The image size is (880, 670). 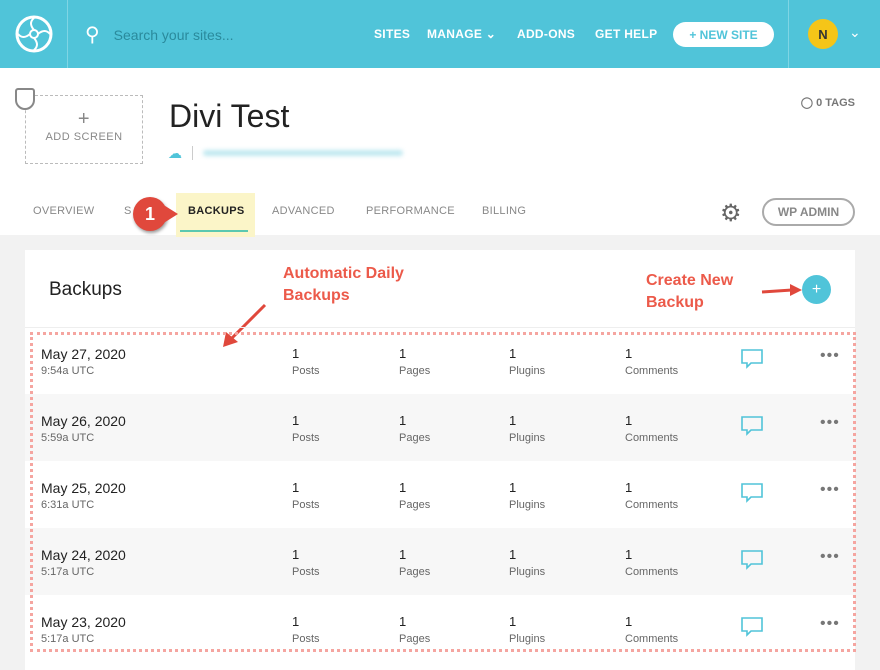 What do you see at coordinates (128, 211) in the screenshot?
I see `tab-s: S` at bounding box center [128, 211].